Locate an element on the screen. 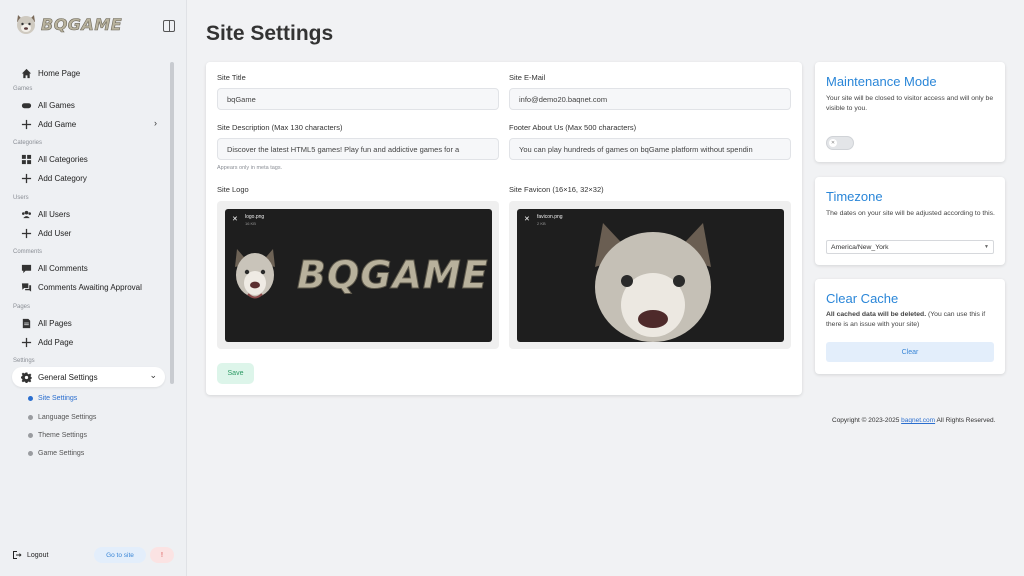  timezone-title: Timezone is located at coordinates (854, 196).